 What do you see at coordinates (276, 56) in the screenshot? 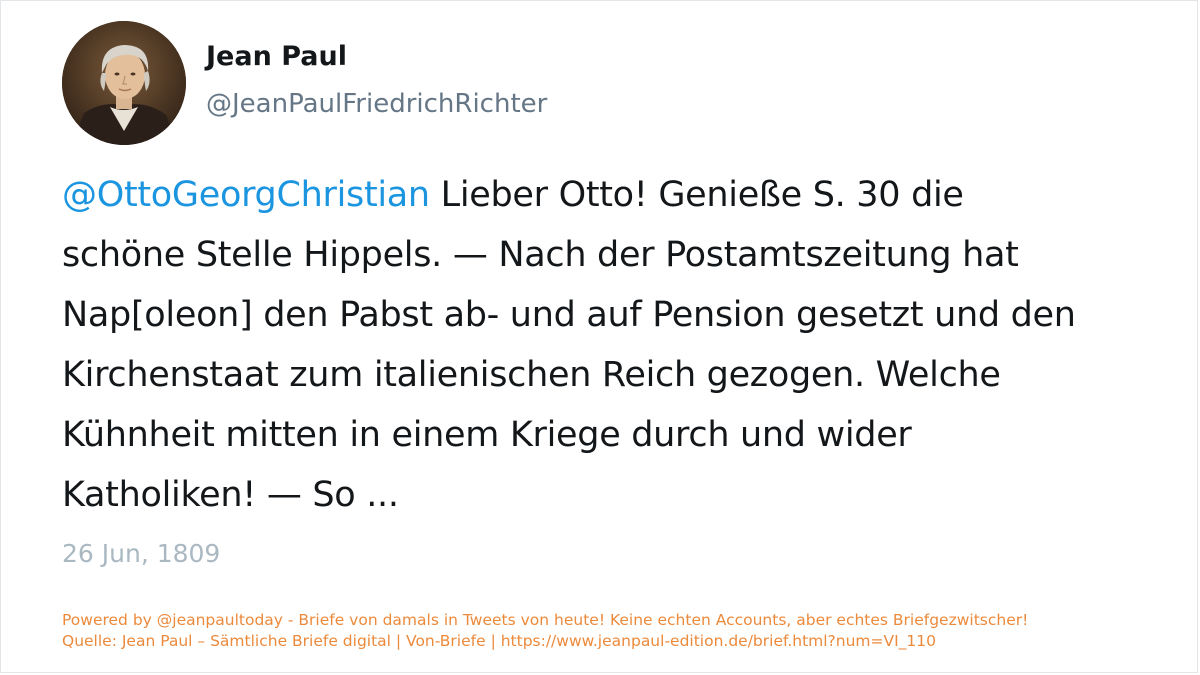
I see `author-name: Jean Paul` at bounding box center [276, 56].